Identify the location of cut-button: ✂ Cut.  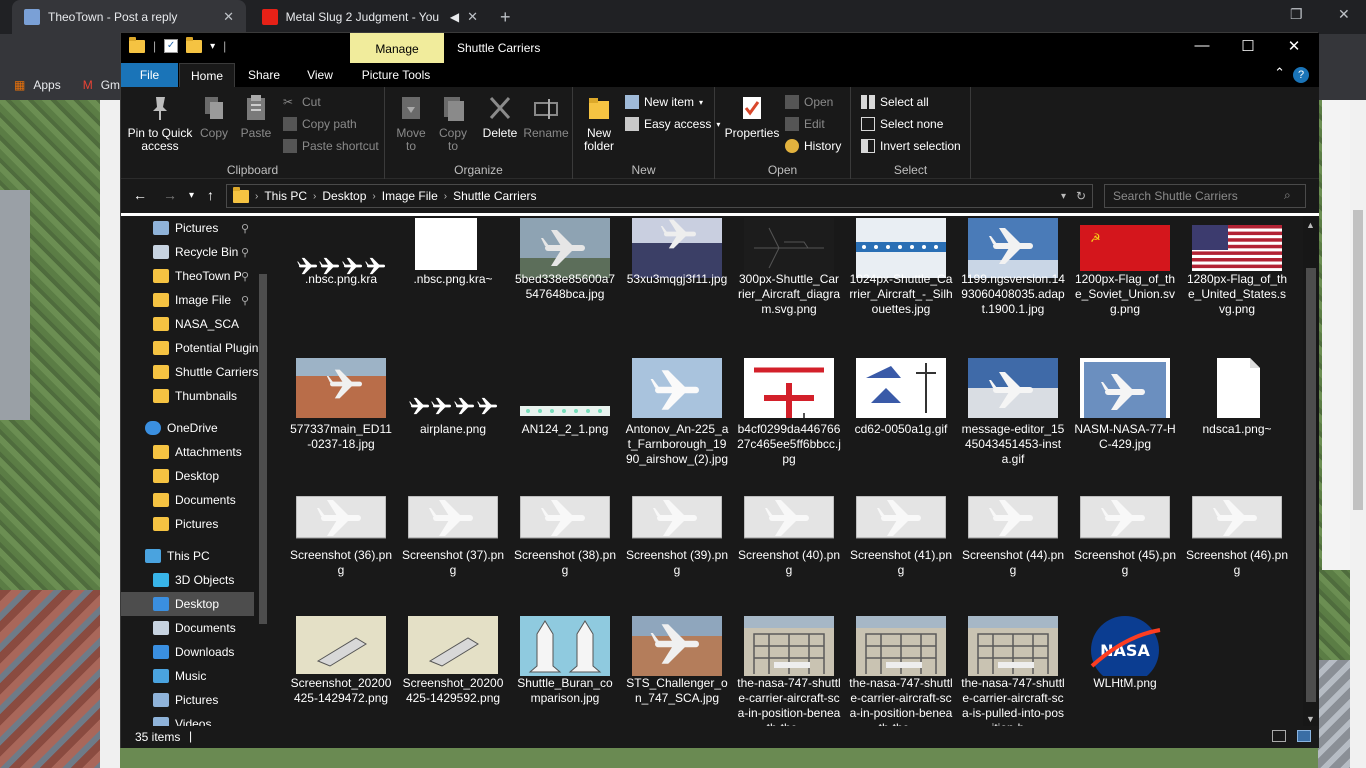
(302, 102).